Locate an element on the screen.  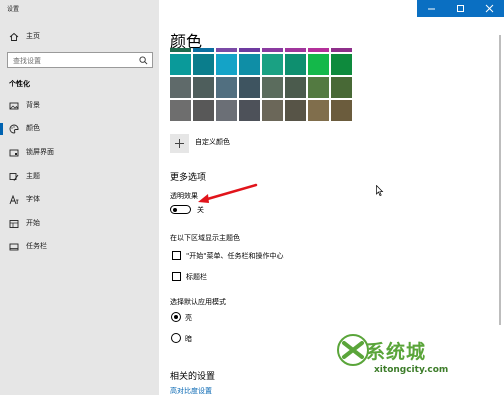
custom-color-button is located at coordinates (179, 143).